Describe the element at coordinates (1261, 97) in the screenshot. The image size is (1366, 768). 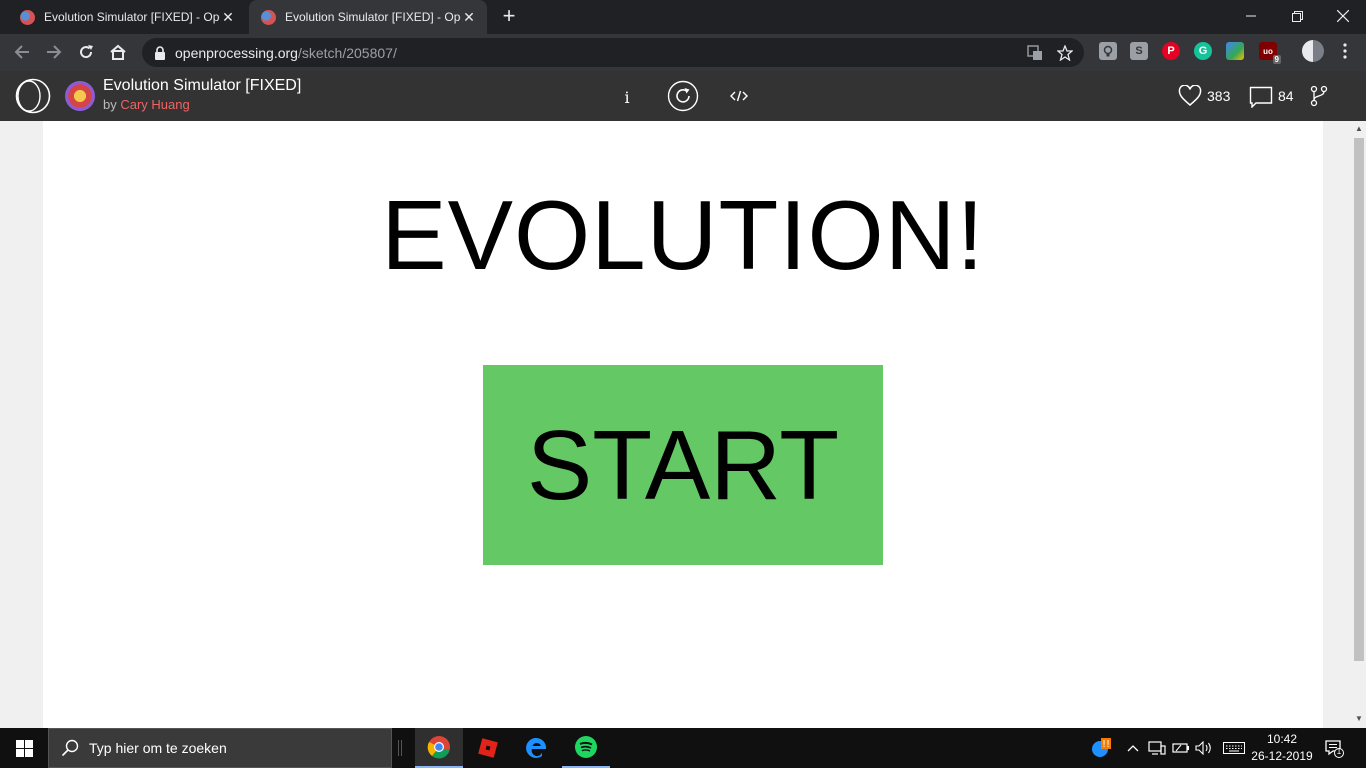
I see `comment-icon` at that location.